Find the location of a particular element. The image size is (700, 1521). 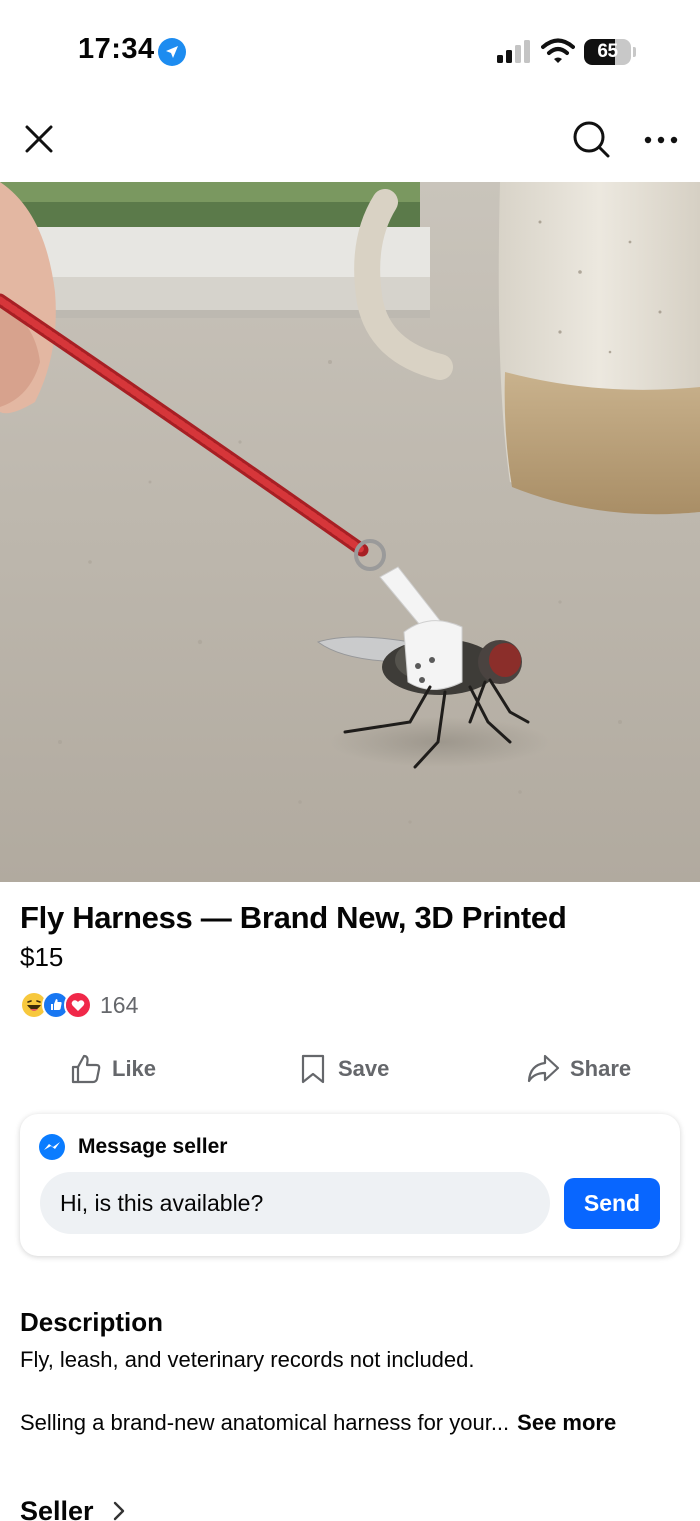

seller-section: Seller is located at coordinates (73, 1507).